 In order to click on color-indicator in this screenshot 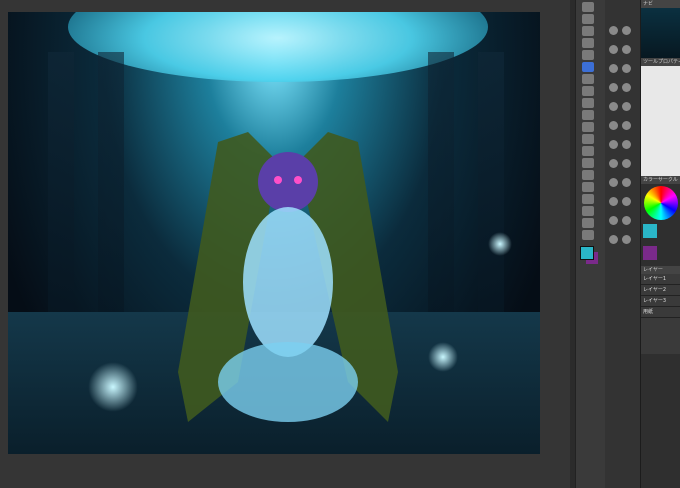, I will do `click(589, 255)`.